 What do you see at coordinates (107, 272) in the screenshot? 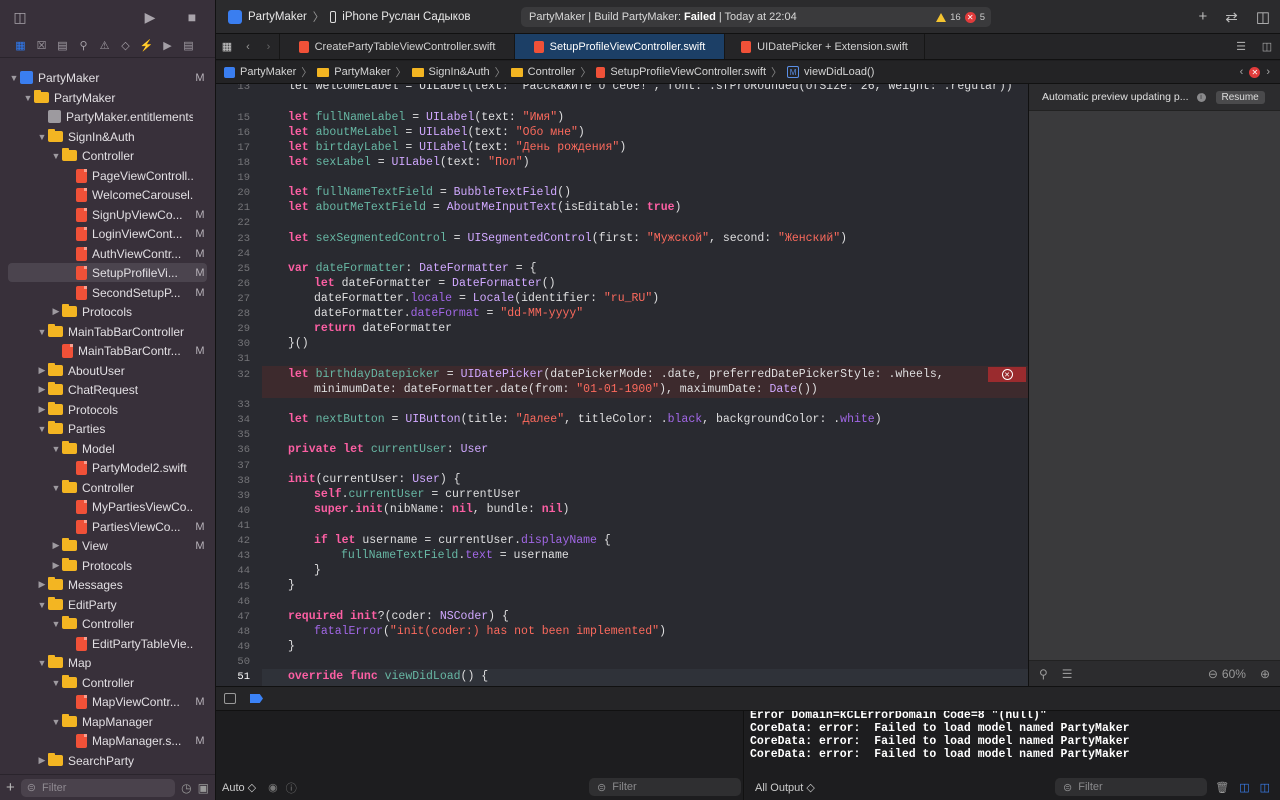
I see `tree-item-selected: SetupProfileVi... M` at bounding box center [107, 272].